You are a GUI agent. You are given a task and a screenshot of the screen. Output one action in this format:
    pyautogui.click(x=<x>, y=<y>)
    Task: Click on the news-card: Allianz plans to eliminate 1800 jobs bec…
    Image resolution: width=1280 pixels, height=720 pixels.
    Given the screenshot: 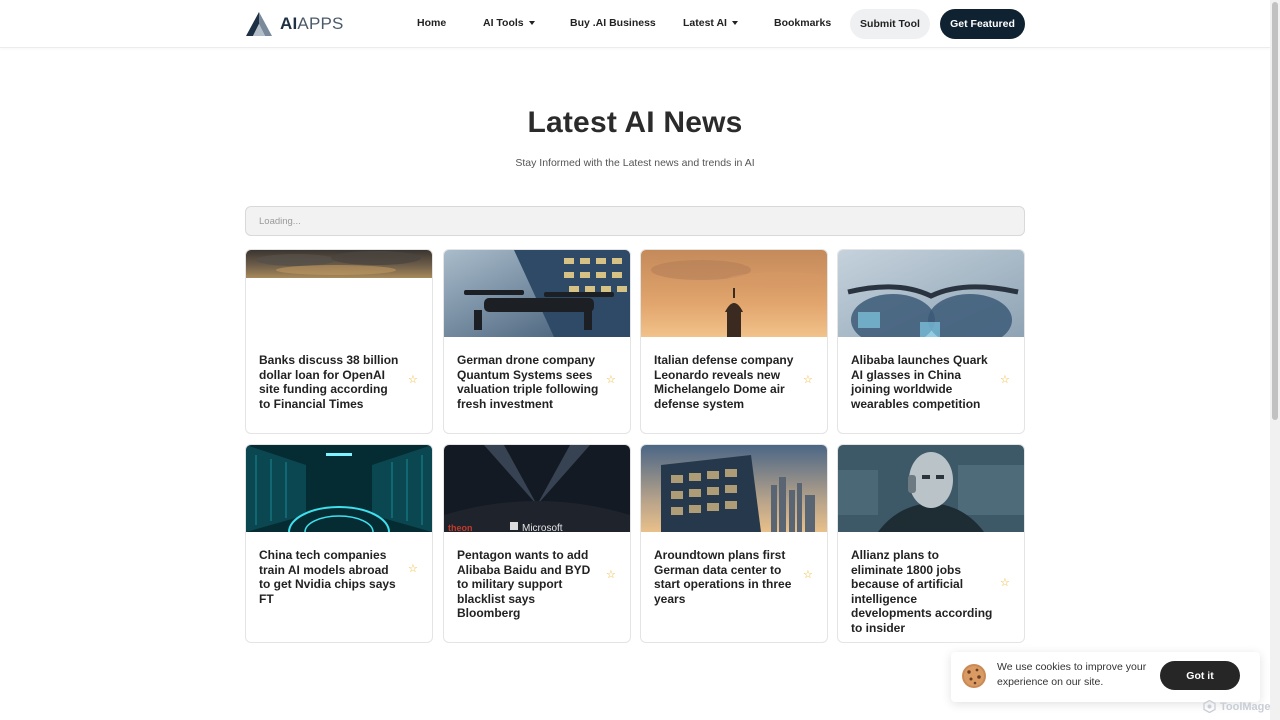 What is the action you would take?
    pyautogui.click(x=931, y=543)
    